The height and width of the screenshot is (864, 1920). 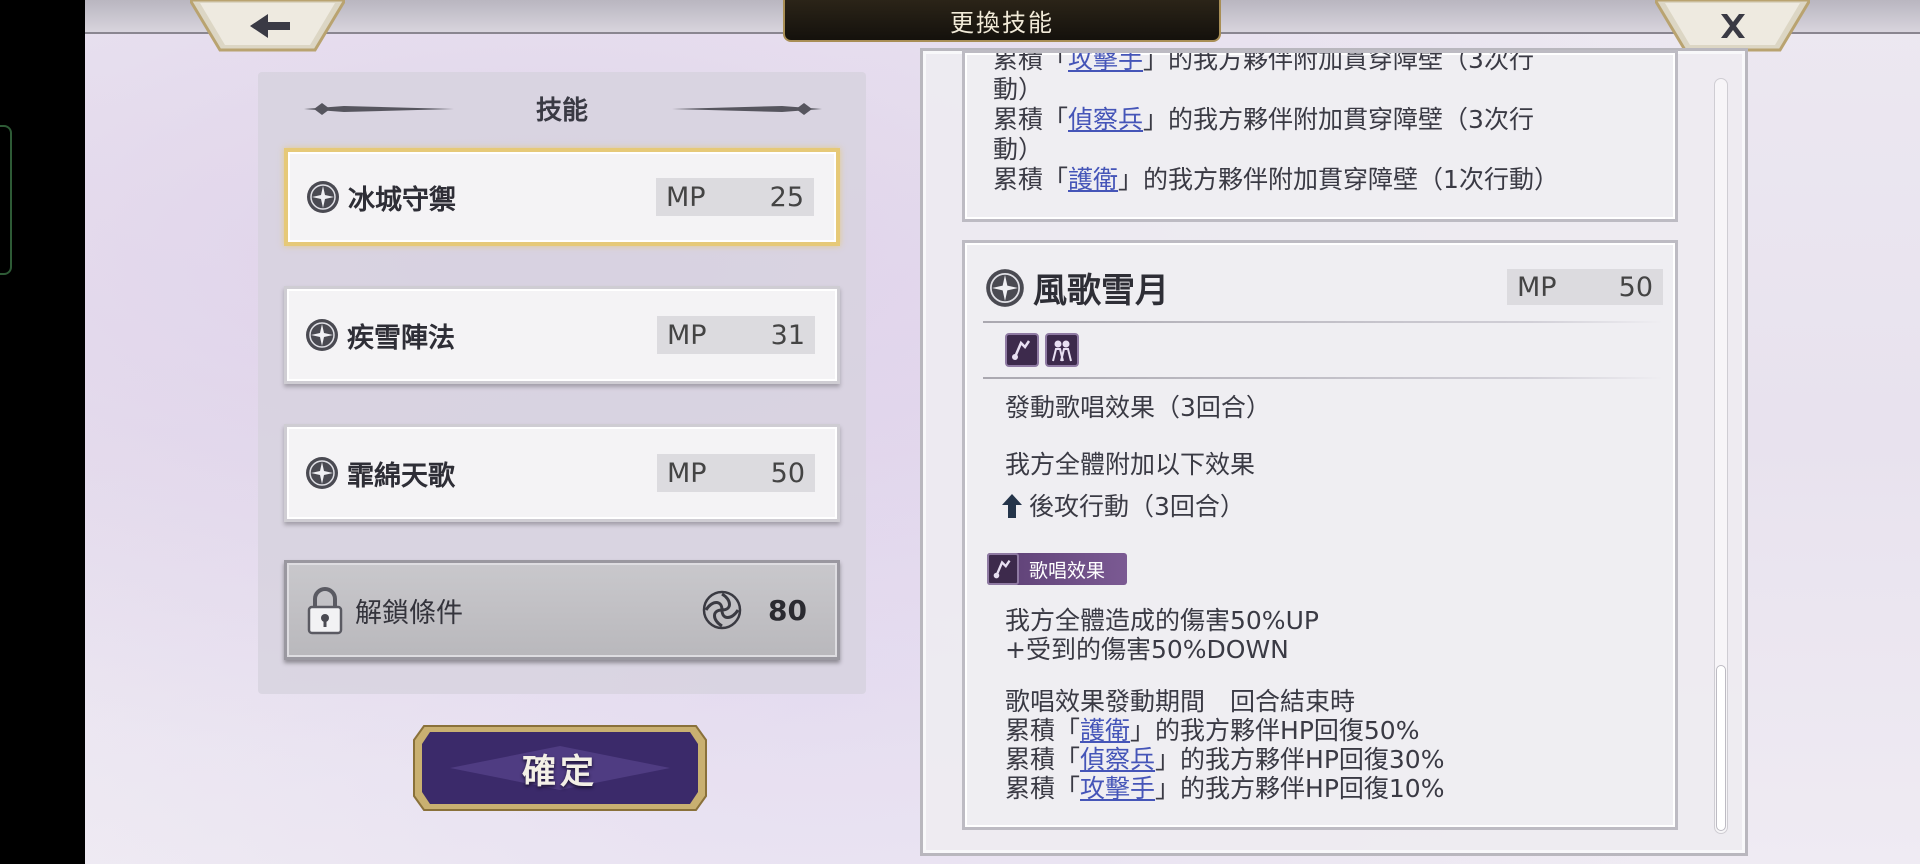 What do you see at coordinates (1067, 570) in the screenshot?
I see `singing-effect-label: 歌唱效果` at bounding box center [1067, 570].